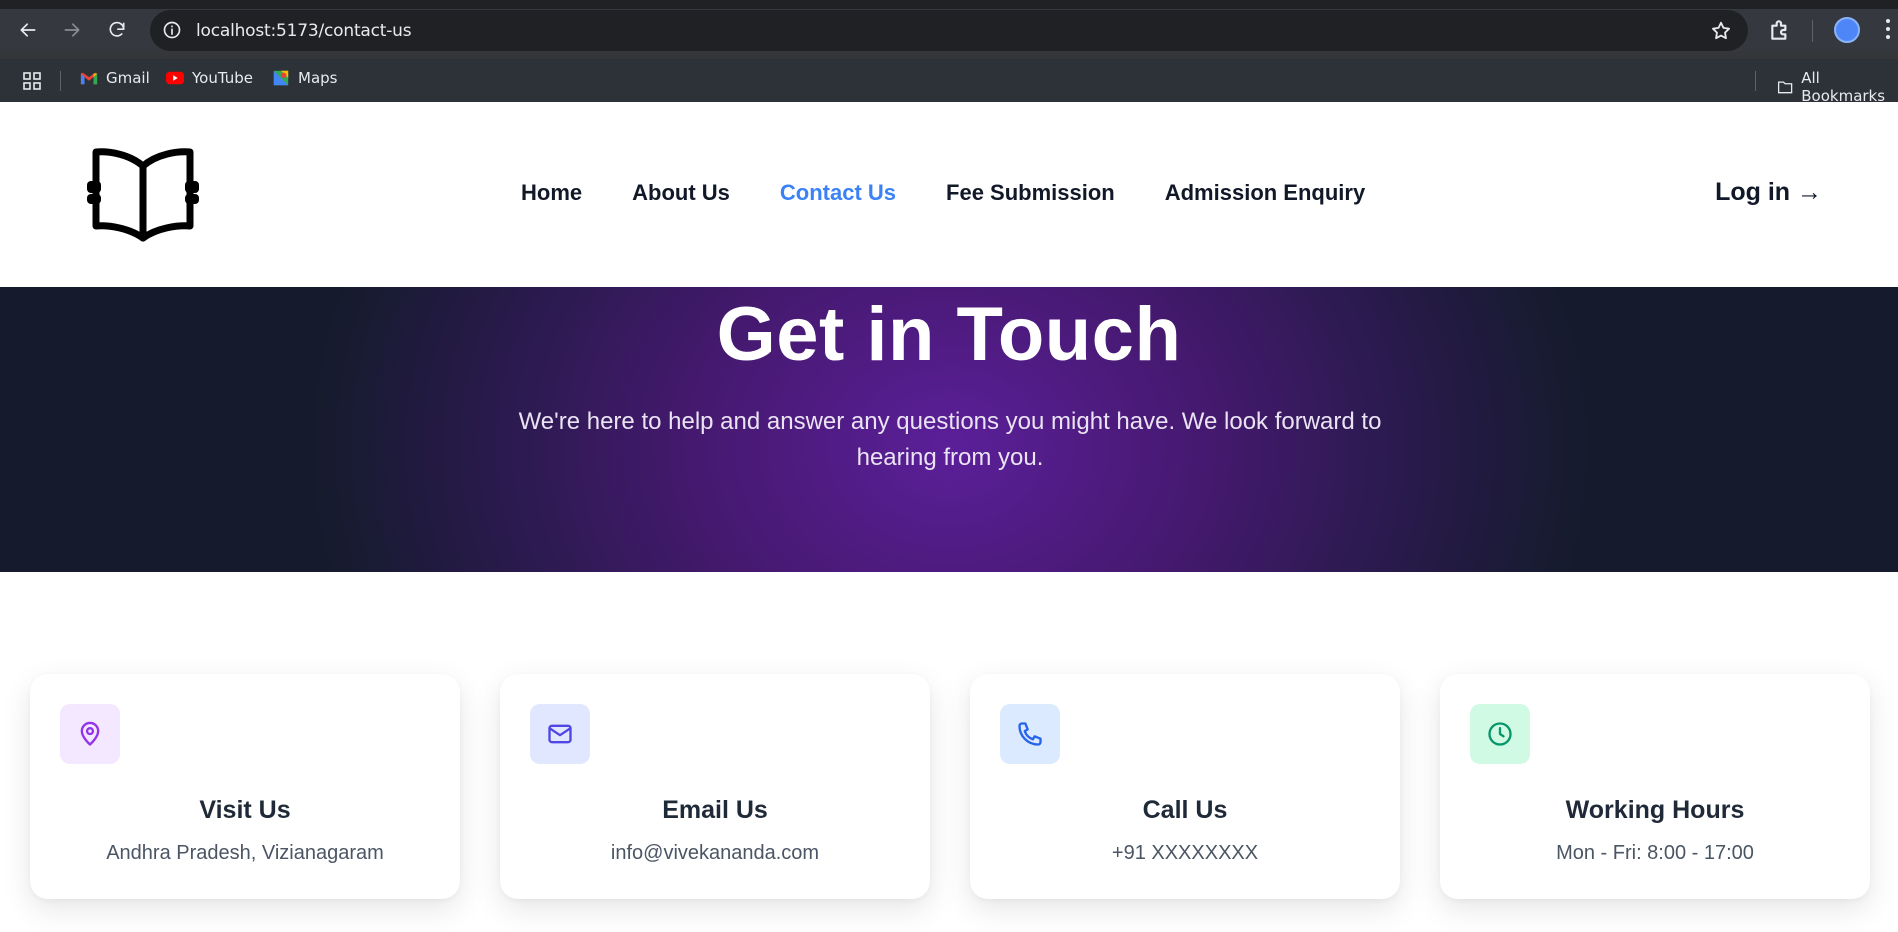 The width and height of the screenshot is (1898, 932). What do you see at coordinates (838, 193) in the screenshot?
I see `nav-contact-us: Contact Us` at bounding box center [838, 193].